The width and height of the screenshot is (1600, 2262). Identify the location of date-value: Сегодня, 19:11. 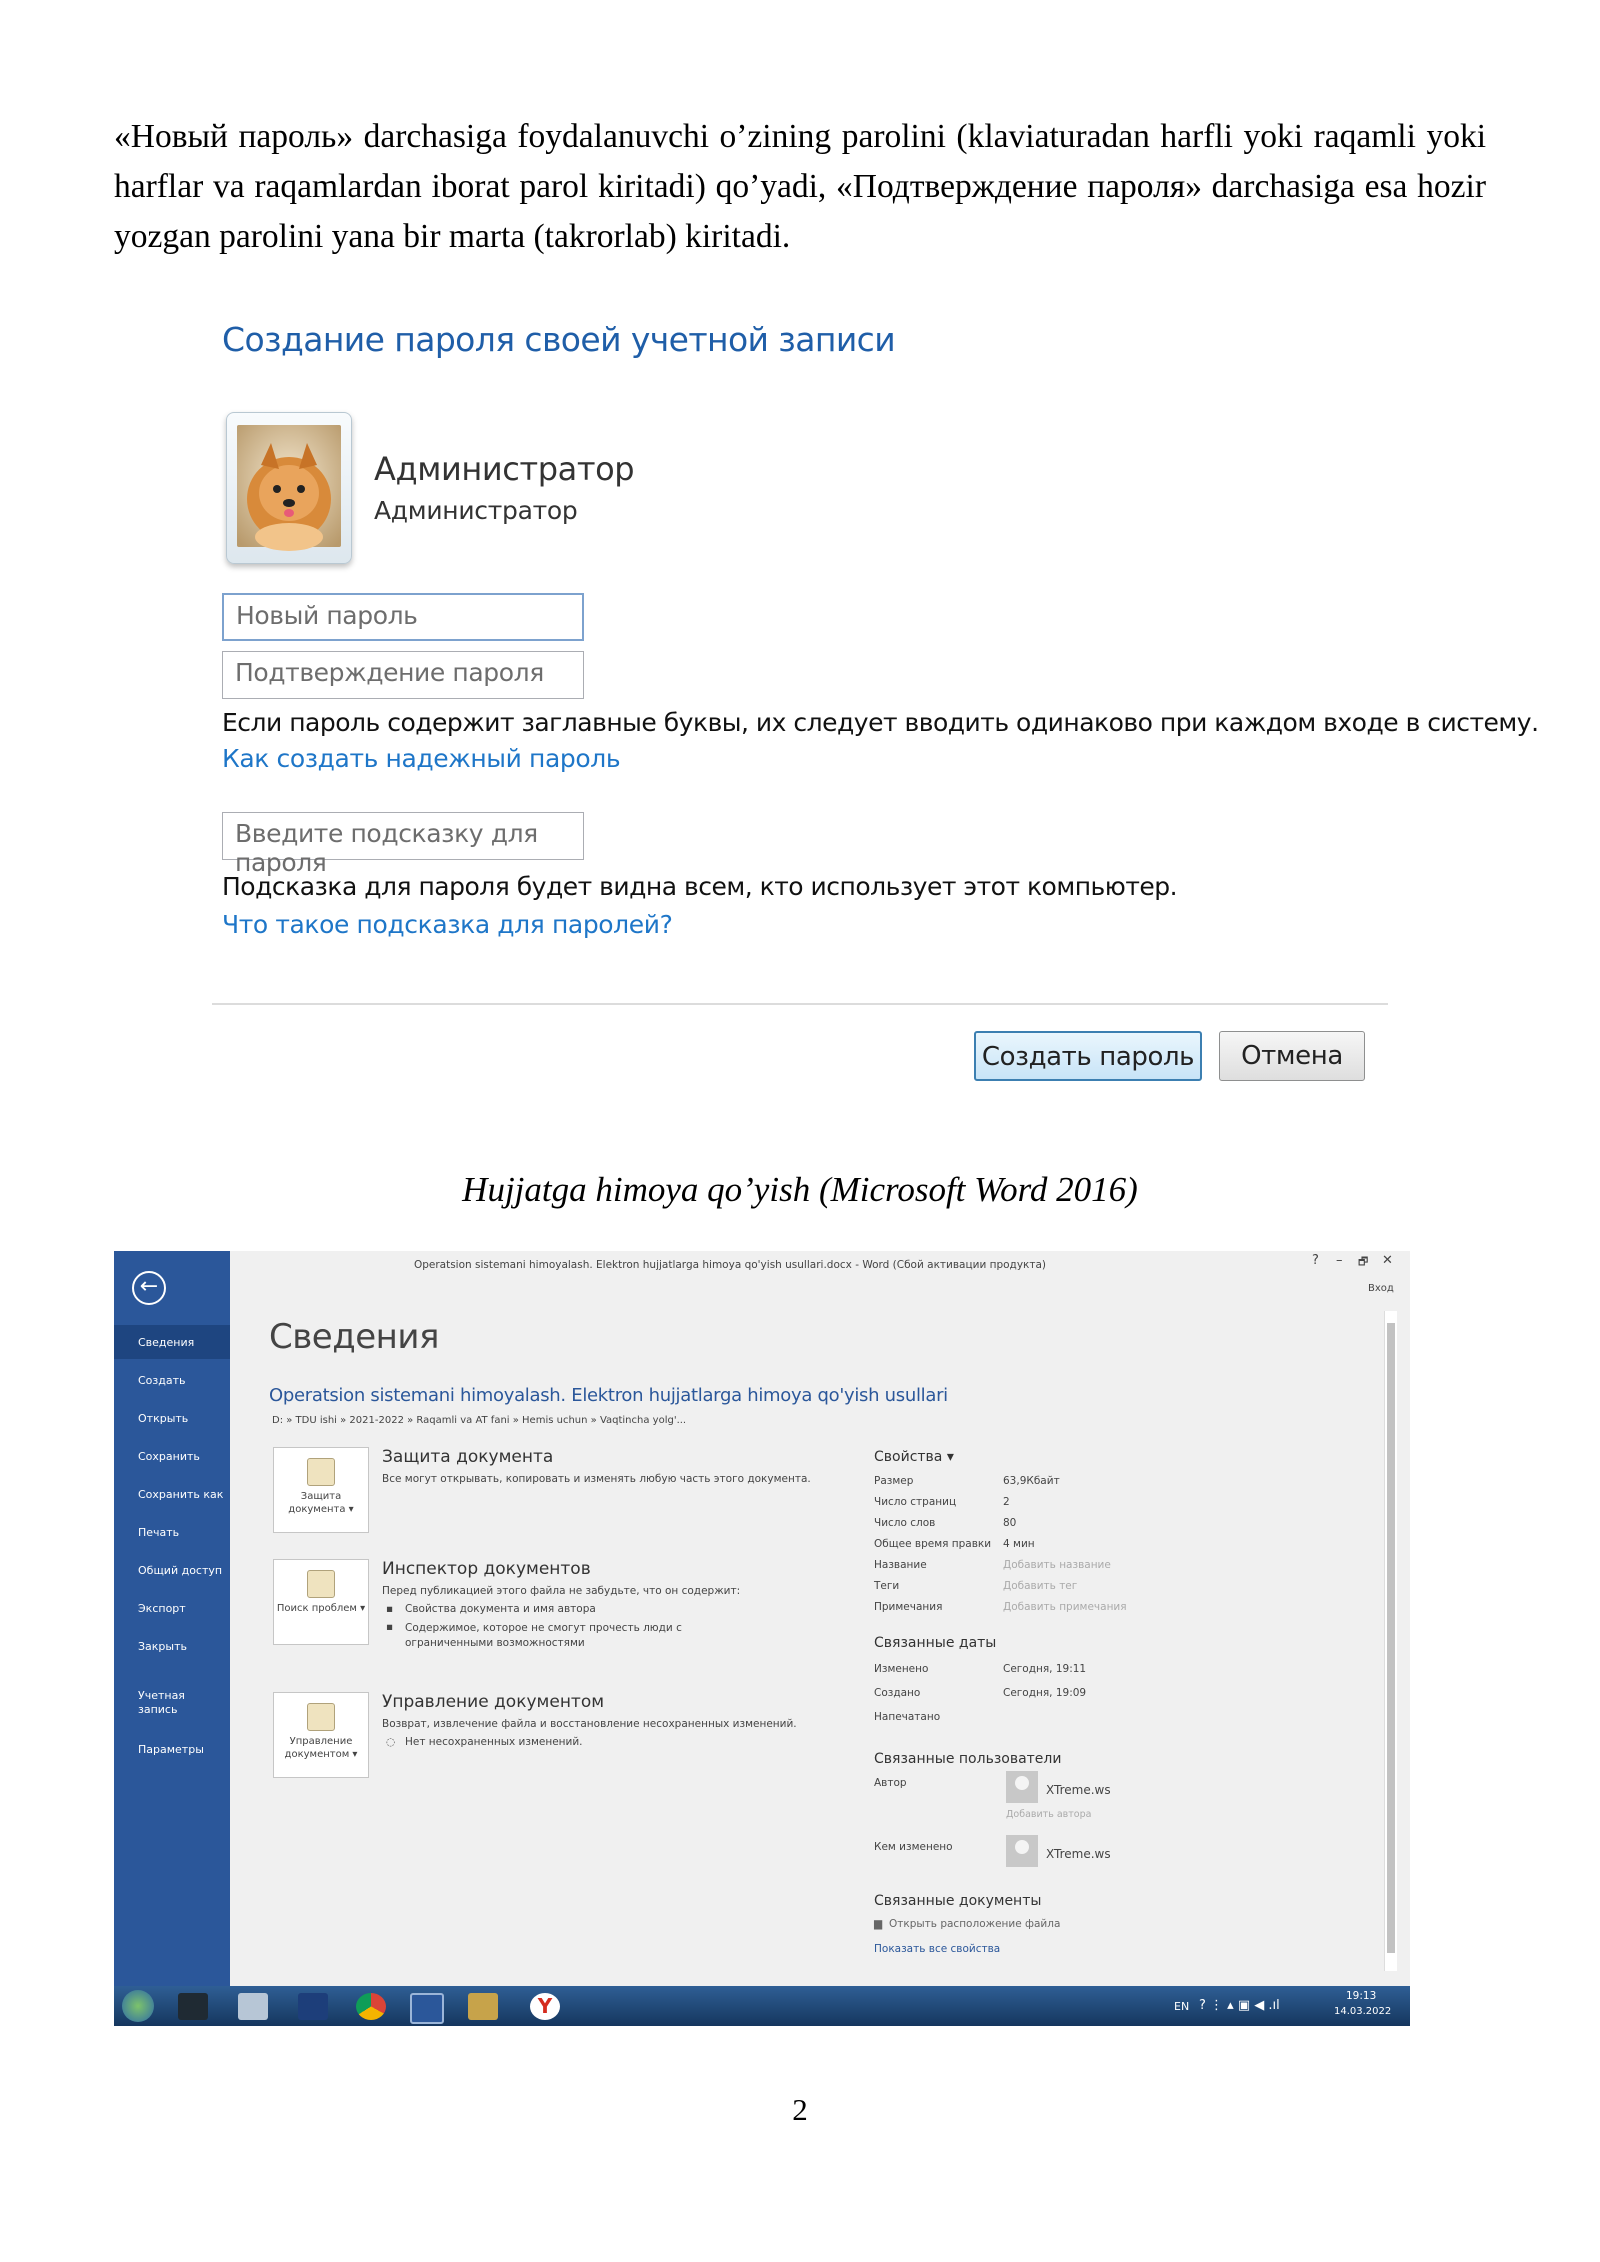
(1045, 1669).